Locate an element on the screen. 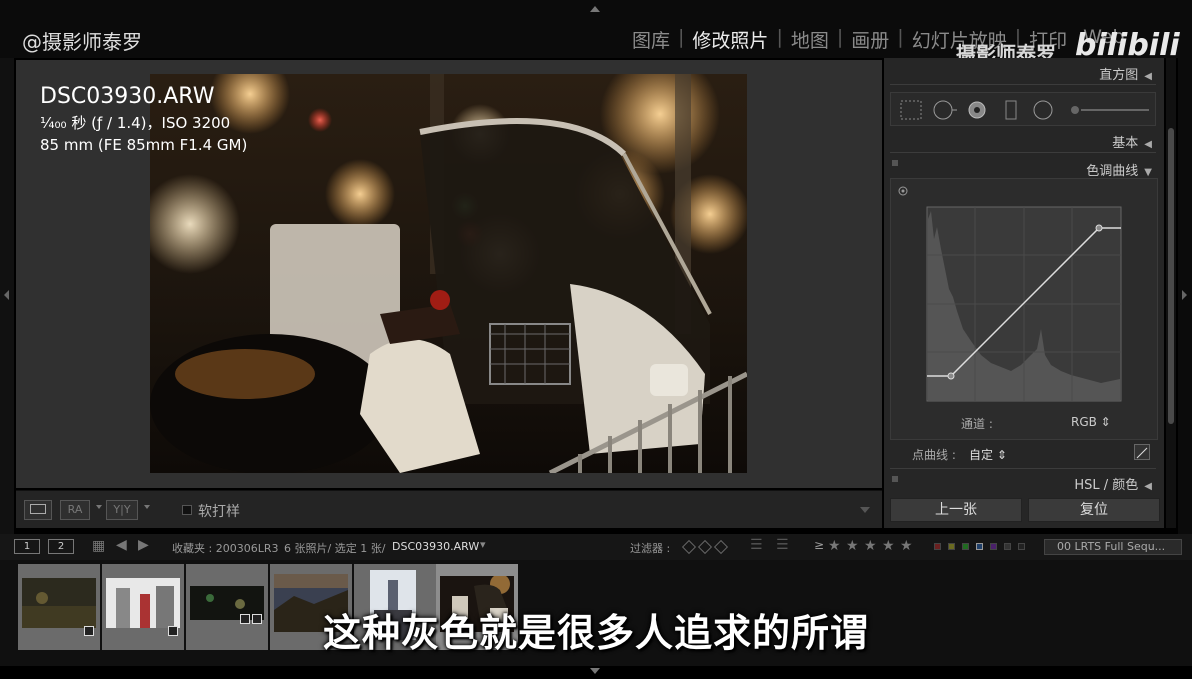  point-curve-label: 点曲线 : is located at coordinates (934, 455).